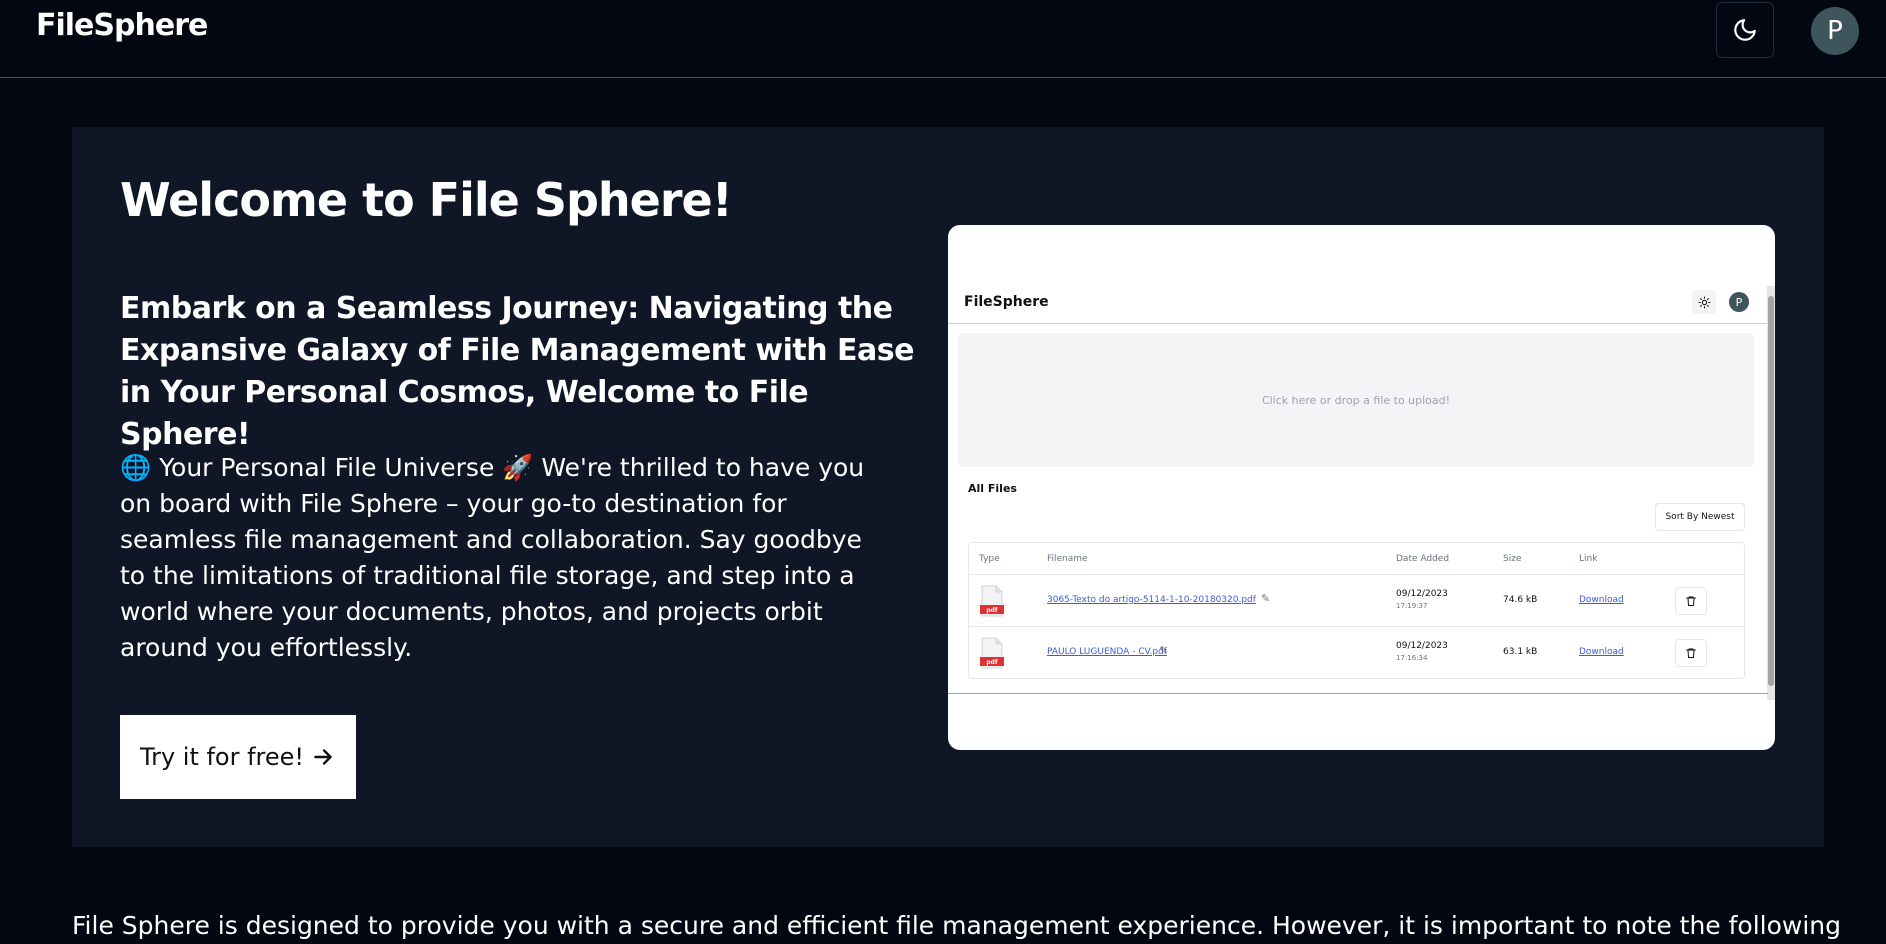 This screenshot has width=1886, height=944. Describe the element at coordinates (1835, 31) in the screenshot. I see `user-avatar: P` at that location.